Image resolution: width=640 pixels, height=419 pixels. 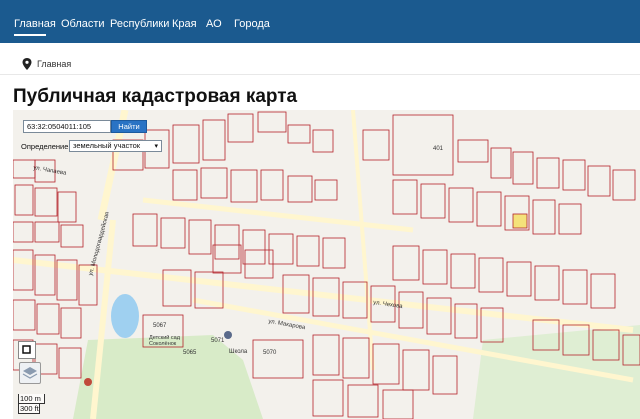 What do you see at coordinates (520, 221) in the screenshot?
I see `highlighted-parcel` at bounding box center [520, 221].